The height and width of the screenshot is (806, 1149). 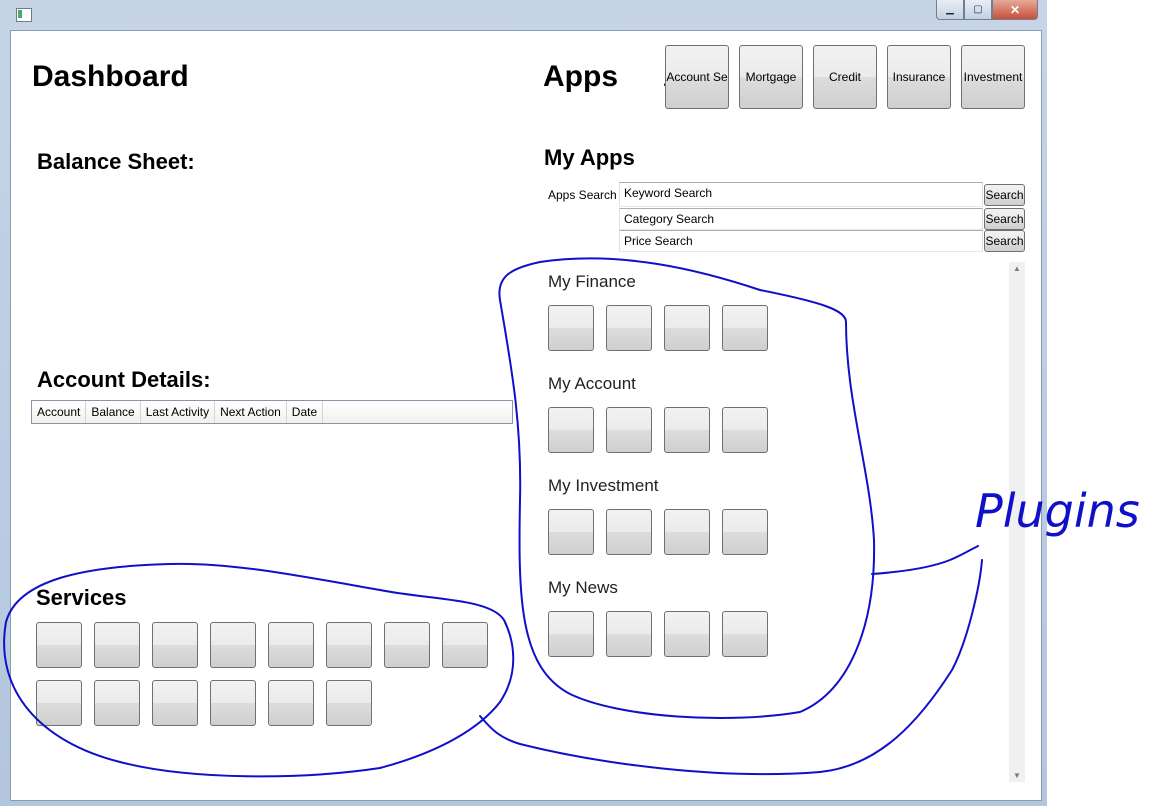 What do you see at coordinates (1004, 241) in the screenshot?
I see `price-search-button: Search` at bounding box center [1004, 241].